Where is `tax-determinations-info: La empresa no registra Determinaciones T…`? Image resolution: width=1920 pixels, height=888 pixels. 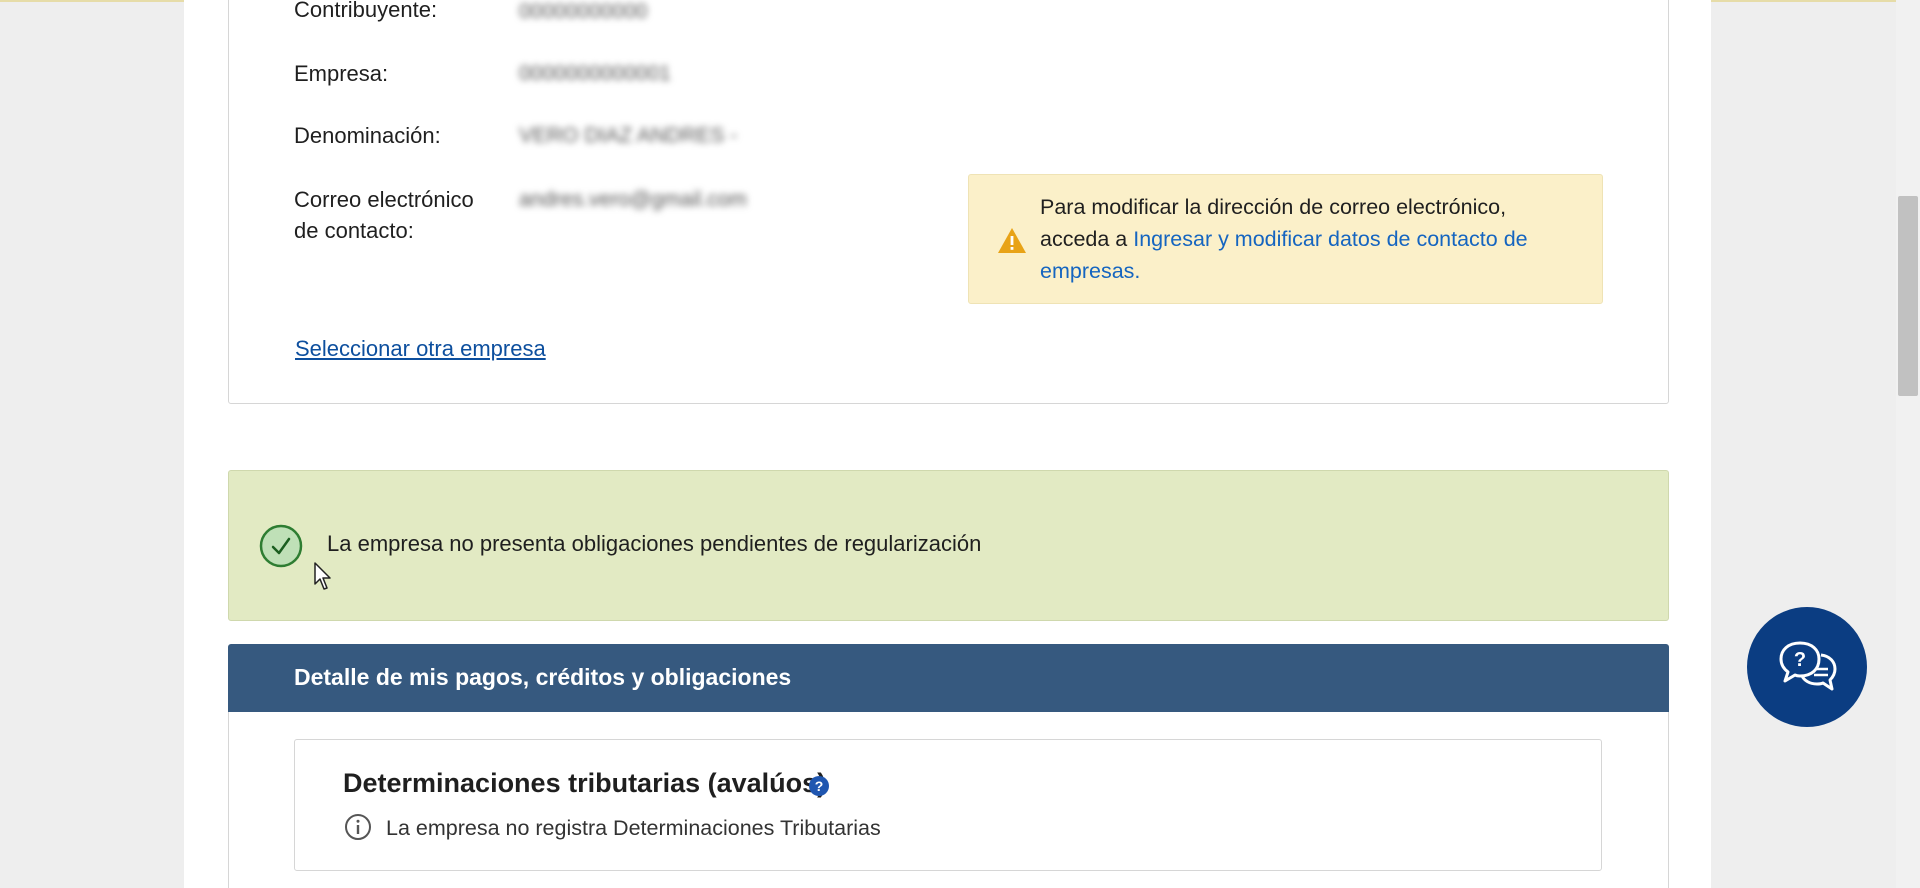
tax-determinations-info: La empresa no registra Determinaciones T… is located at coordinates (633, 828).